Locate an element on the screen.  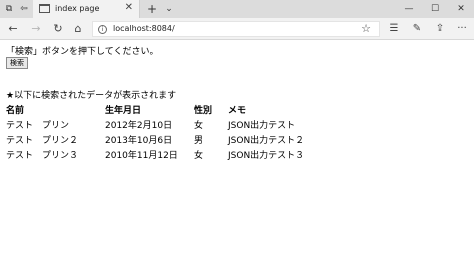
cell-birthdate: 2012年2月10日 is located at coordinates (139, 126).